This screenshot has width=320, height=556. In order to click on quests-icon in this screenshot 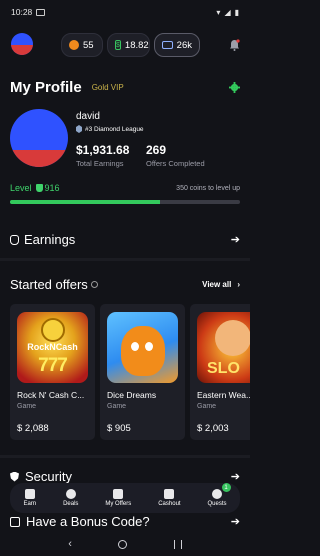, I will do `click(217, 494)`.